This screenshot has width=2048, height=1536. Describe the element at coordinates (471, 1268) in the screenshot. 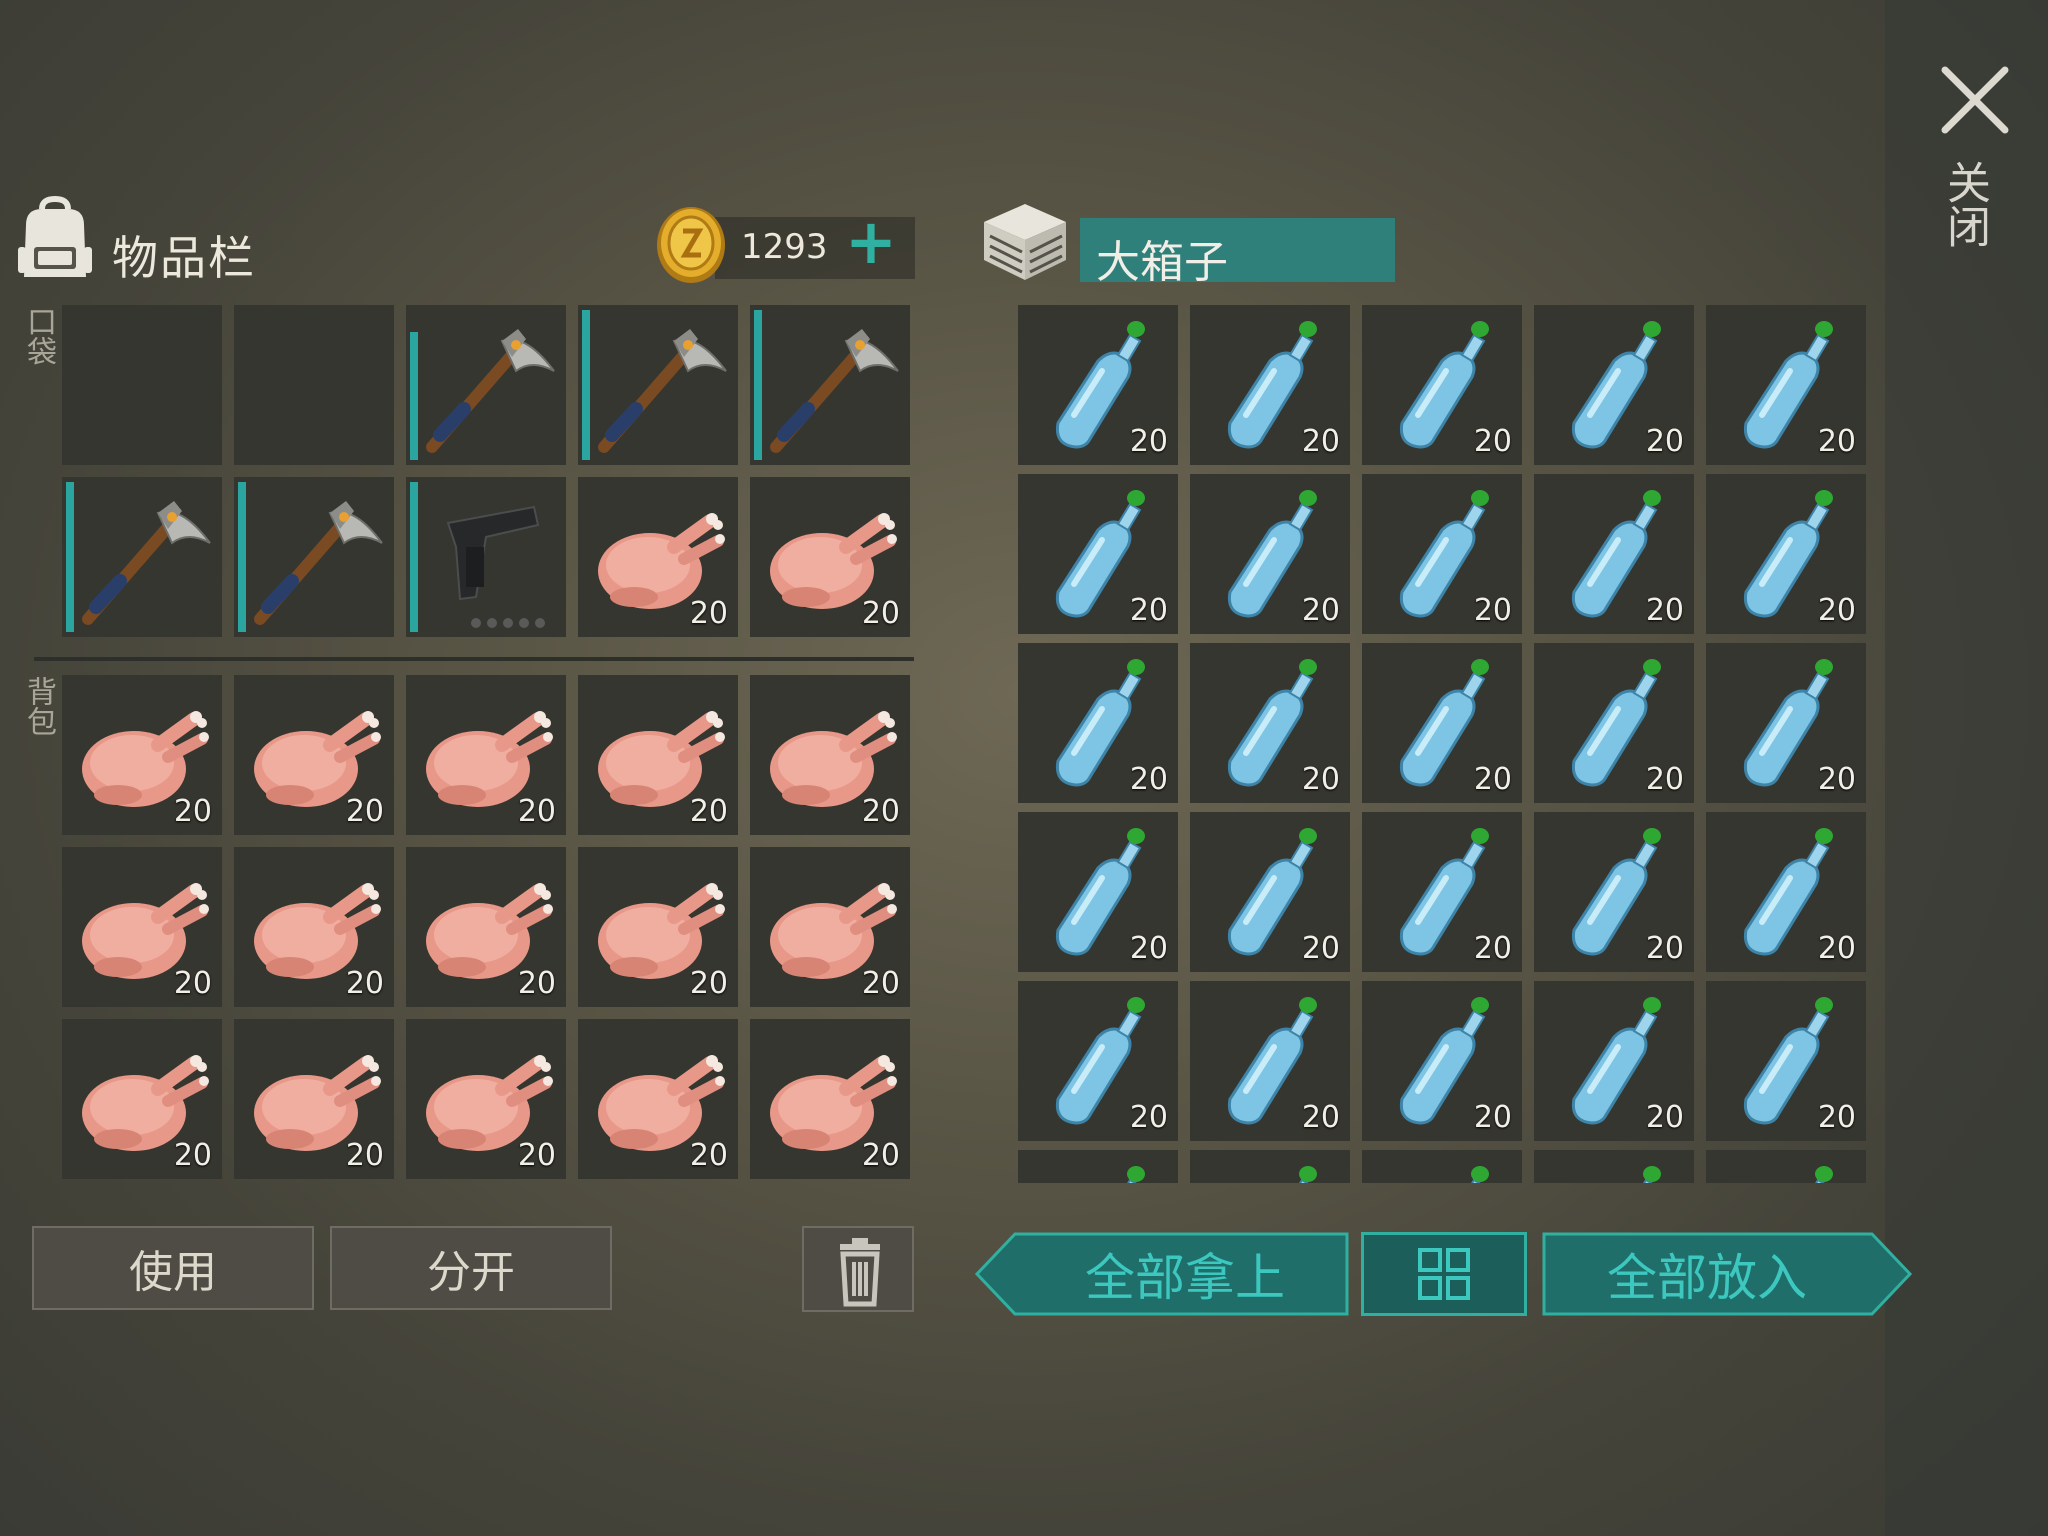

I see `split-button: 分开` at that location.